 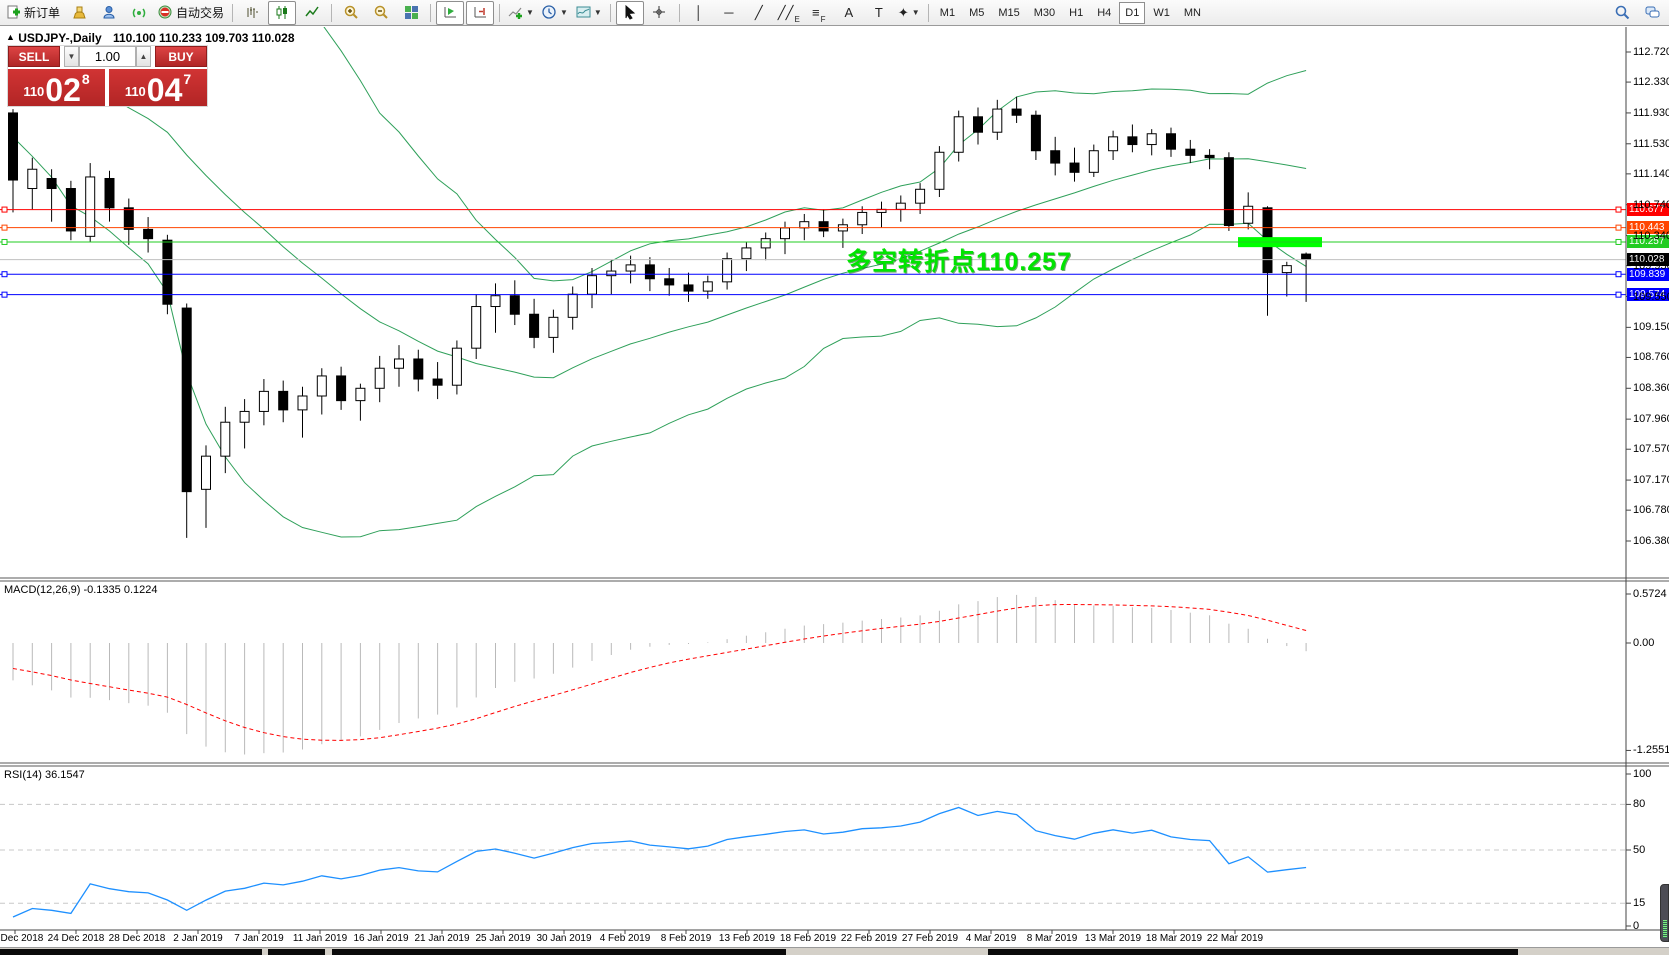 What do you see at coordinates (1052, 938) in the screenshot?
I see `date-axis-label: 8 Mar 2019` at bounding box center [1052, 938].